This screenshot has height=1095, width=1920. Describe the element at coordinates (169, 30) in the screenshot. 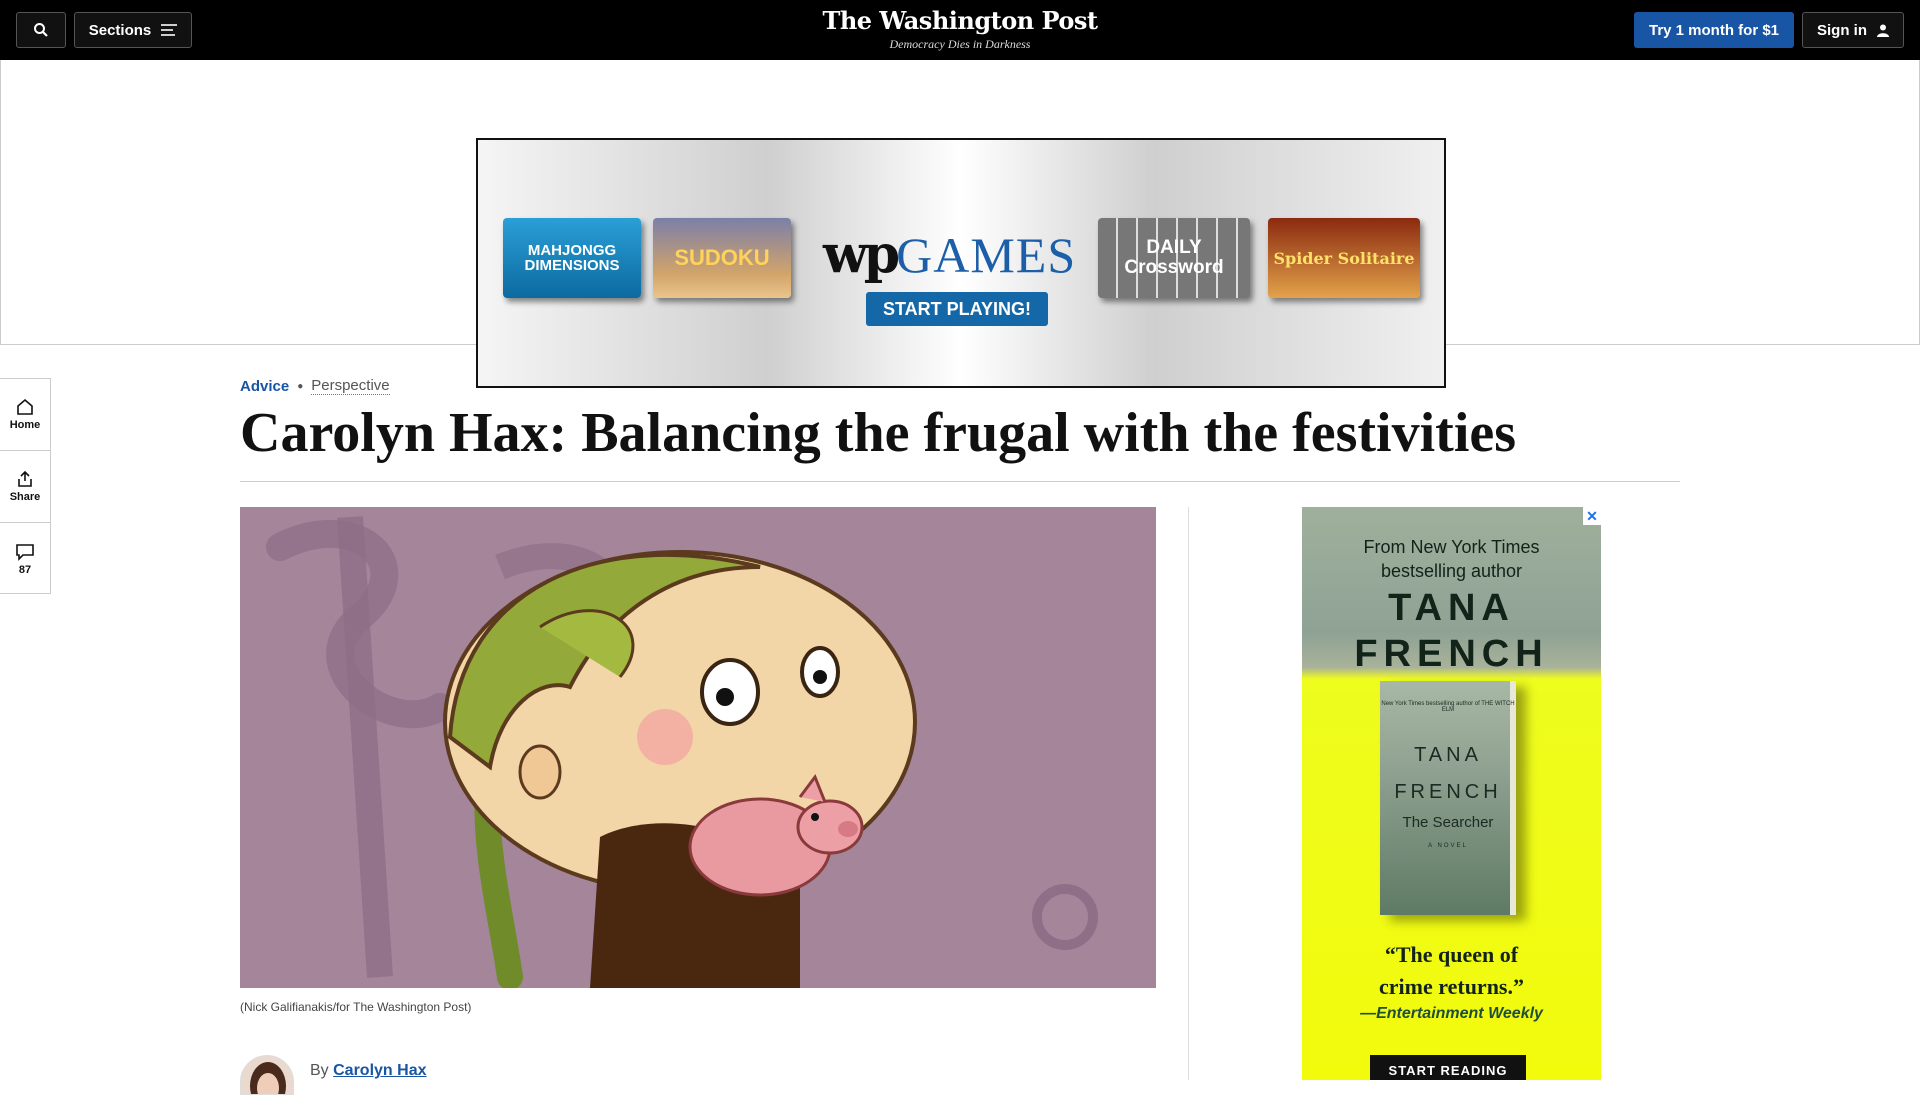

I see `menu-icon` at that location.